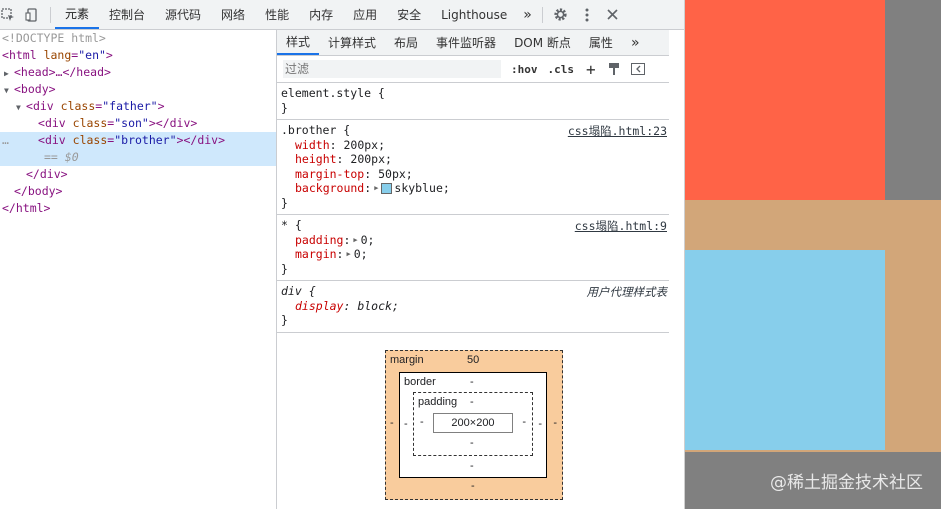 Image resolution: width=941 pixels, height=509 pixels. What do you see at coordinates (524, 422) in the screenshot?
I see `padding-right-value: -` at bounding box center [524, 422].